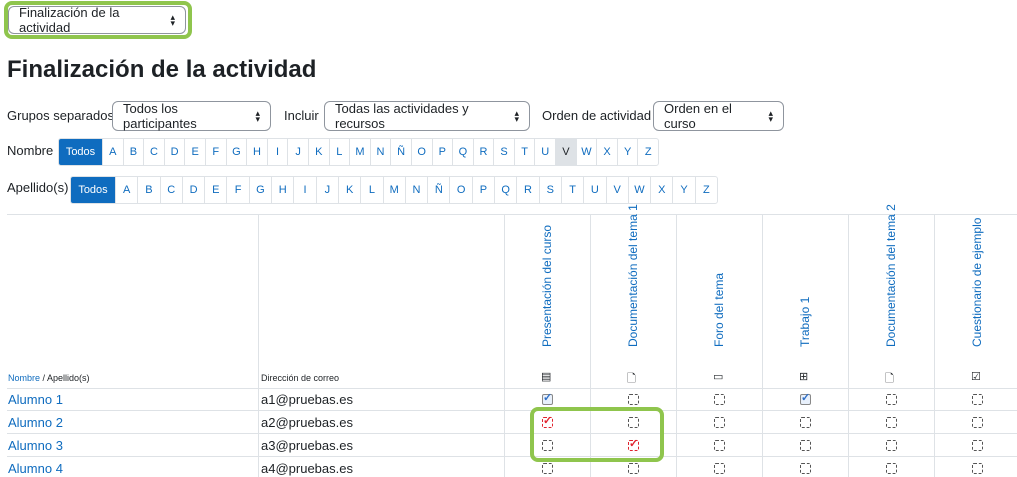  Describe the element at coordinates (277, 152) in the screenshot. I see `name-initial: I` at that location.